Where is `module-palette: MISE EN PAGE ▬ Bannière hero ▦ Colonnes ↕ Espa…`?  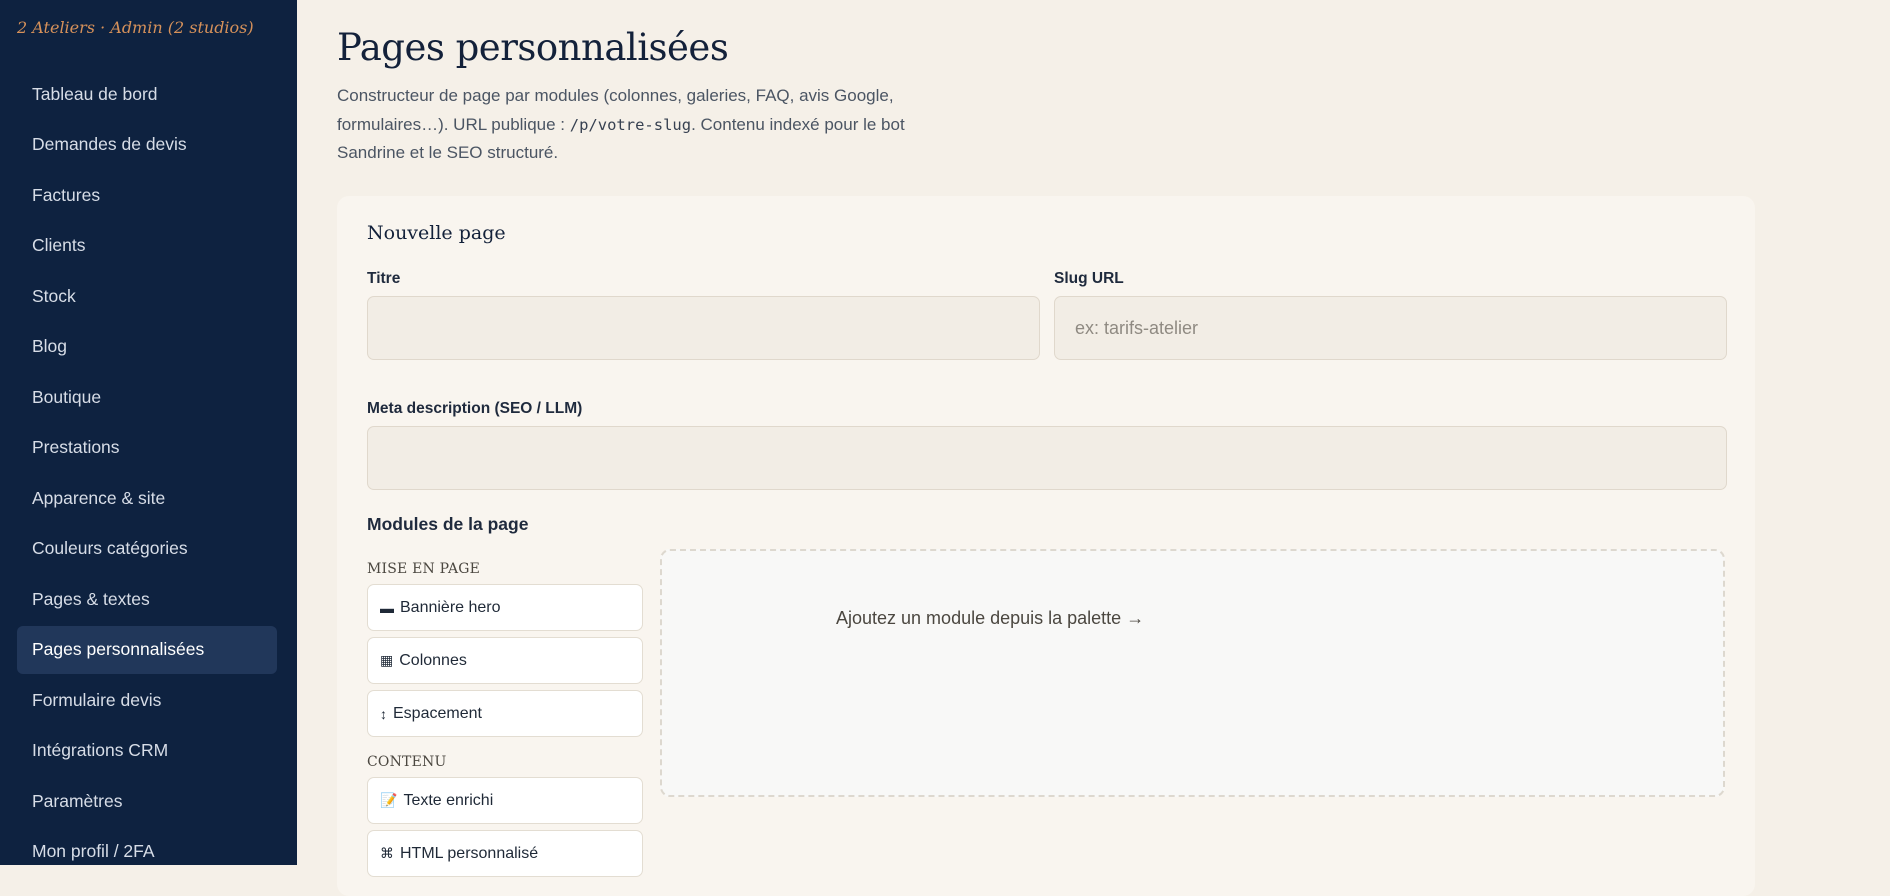 module-palette: MISE EN PAGE ▬ Bannière hero ▦ Colonnes ↕ Espa… is located at coordinates (505, 720).